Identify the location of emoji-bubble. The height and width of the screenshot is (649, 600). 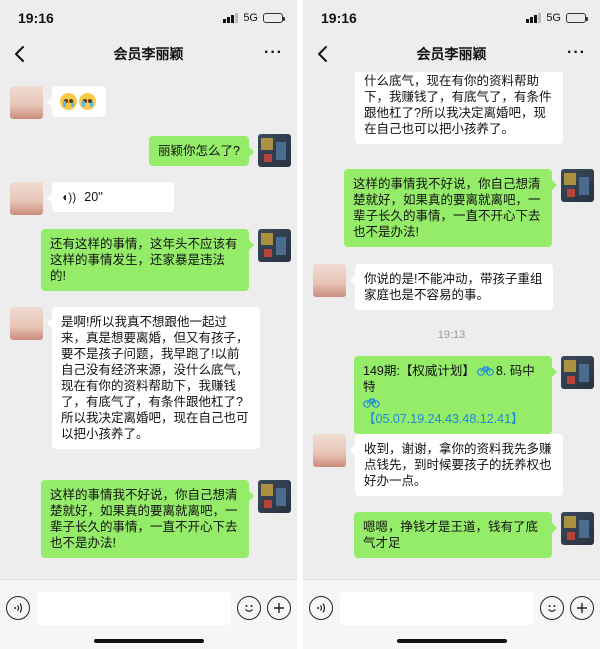
(76, 102).